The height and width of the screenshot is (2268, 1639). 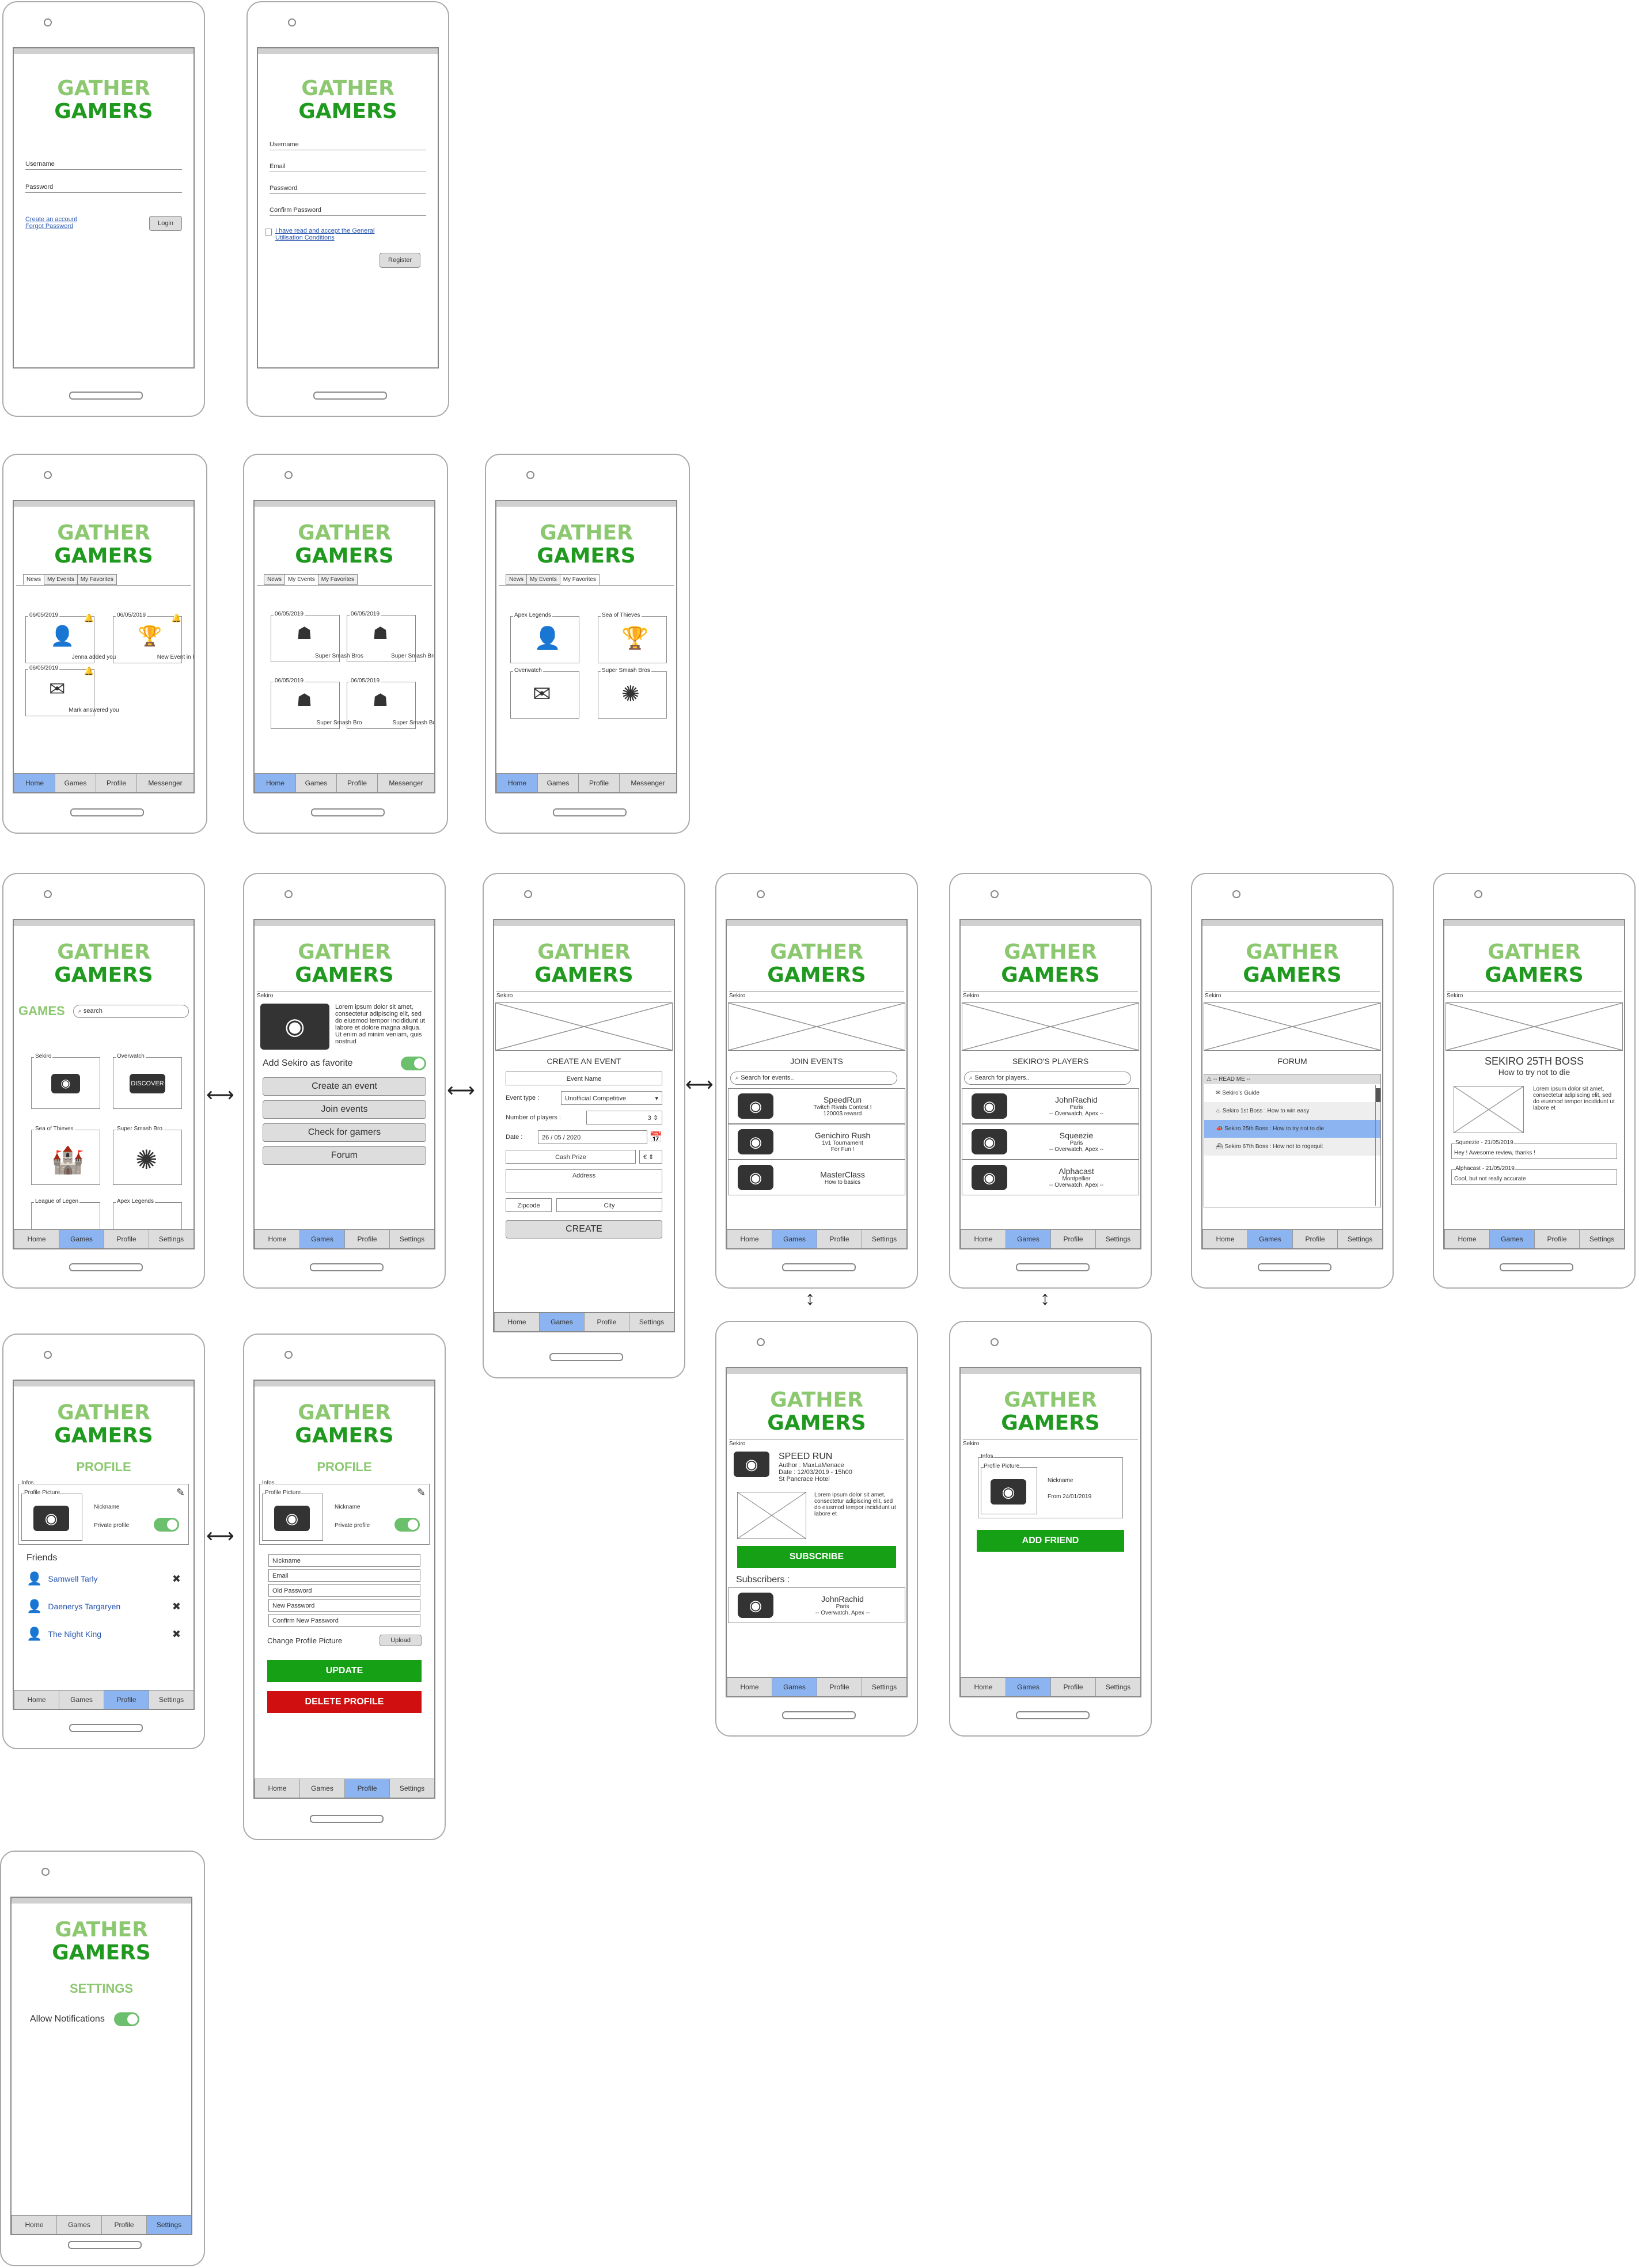 What do you see at coordinates (131, 1011) in the screenshot?
I see `games-search-input: ⌕ search` at bounding box center [131, 1011].